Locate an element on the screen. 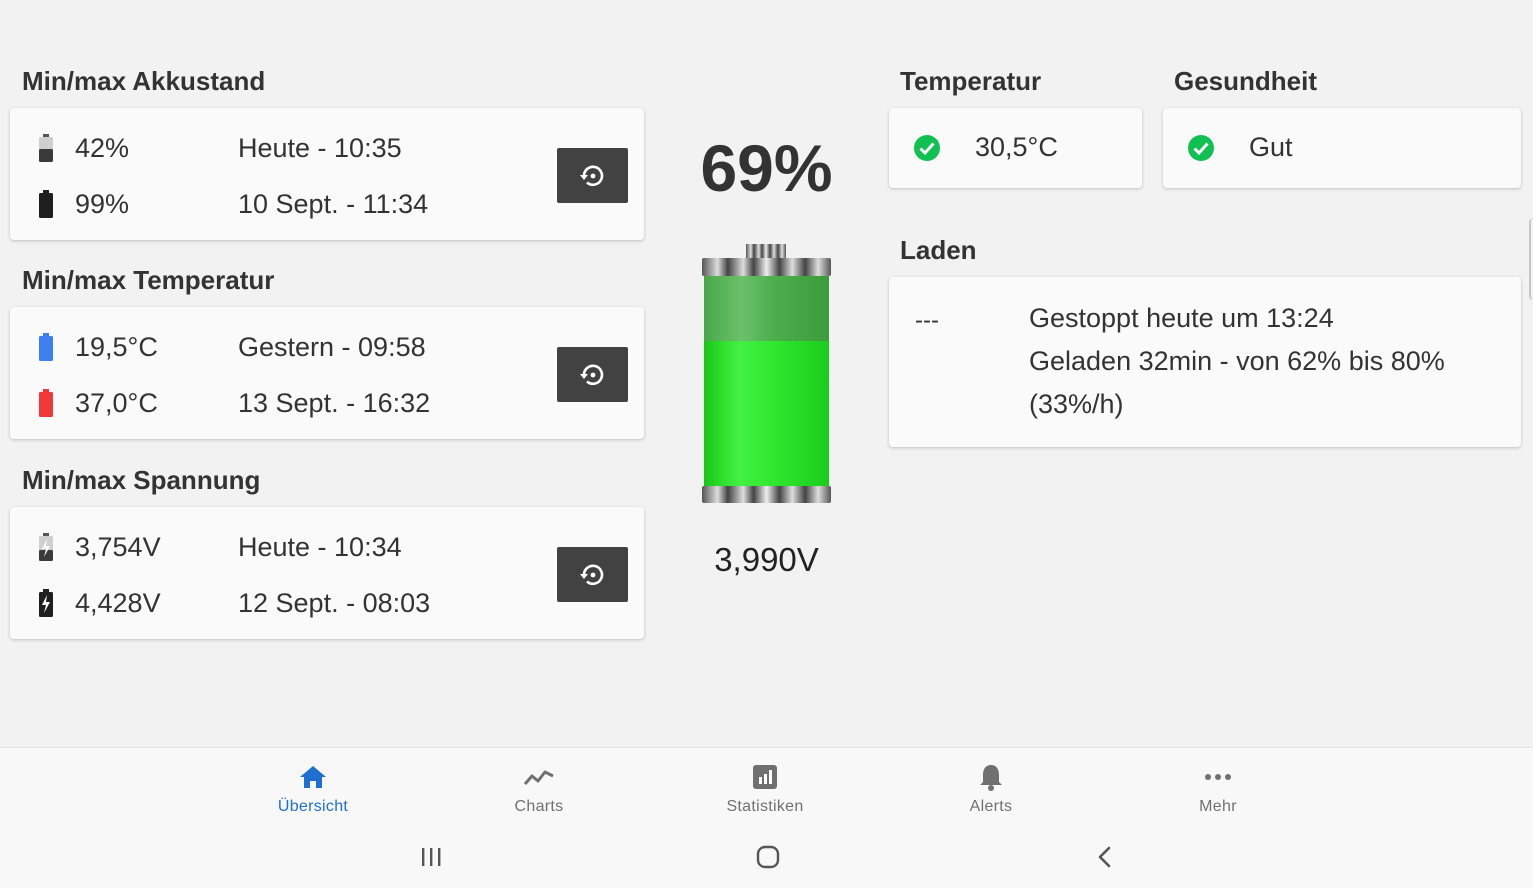 This screenshot has width=1533, height=888. temperatur-min-time: Gestern - 09:58 is located at coordinates (332, 346).